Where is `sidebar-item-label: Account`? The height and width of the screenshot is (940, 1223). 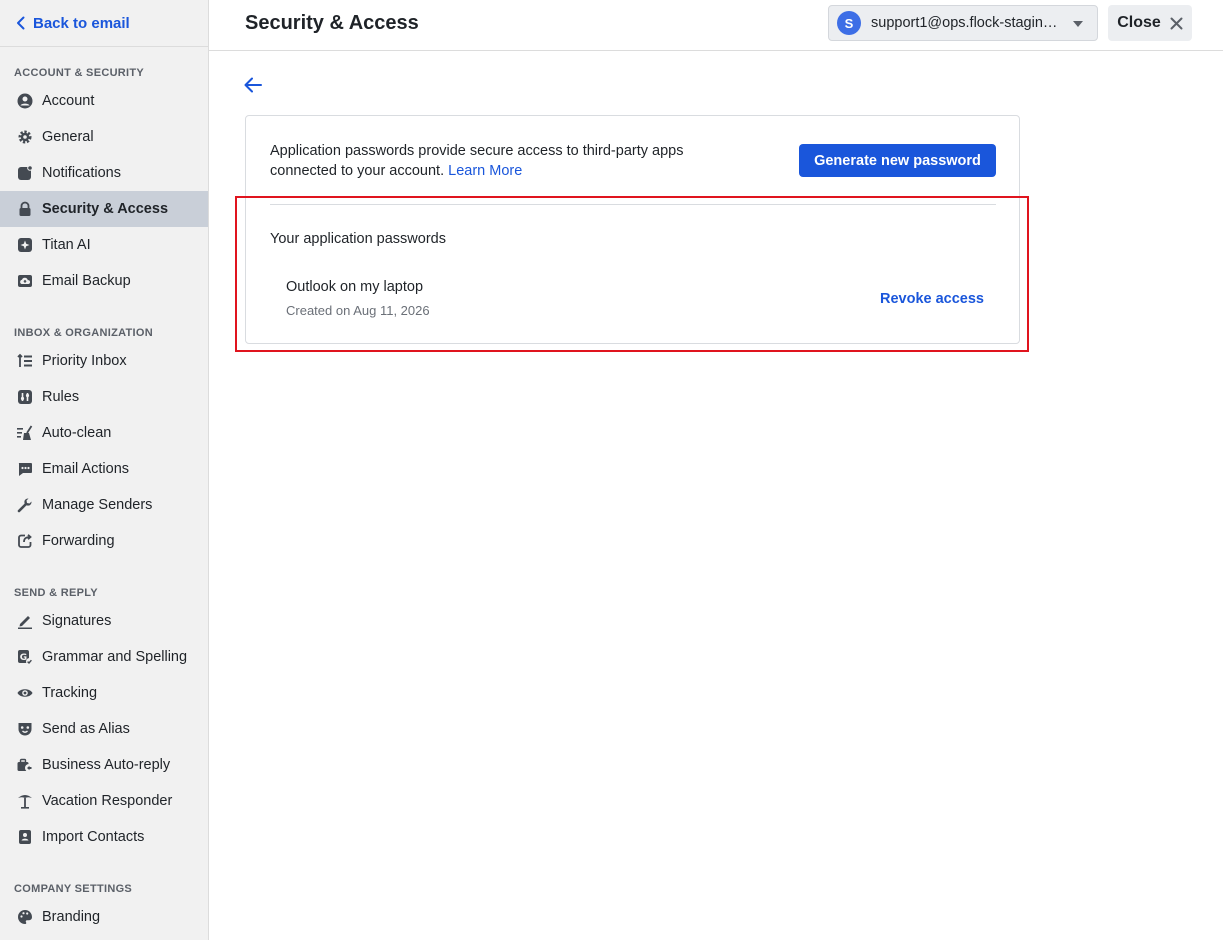 sidebar-item-label: Account is located at coordinates (68, 101).